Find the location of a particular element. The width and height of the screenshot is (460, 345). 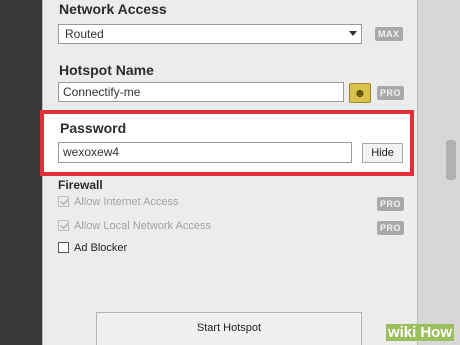

wikihow-watermark: wiki How is located at coordinates (419, 332).